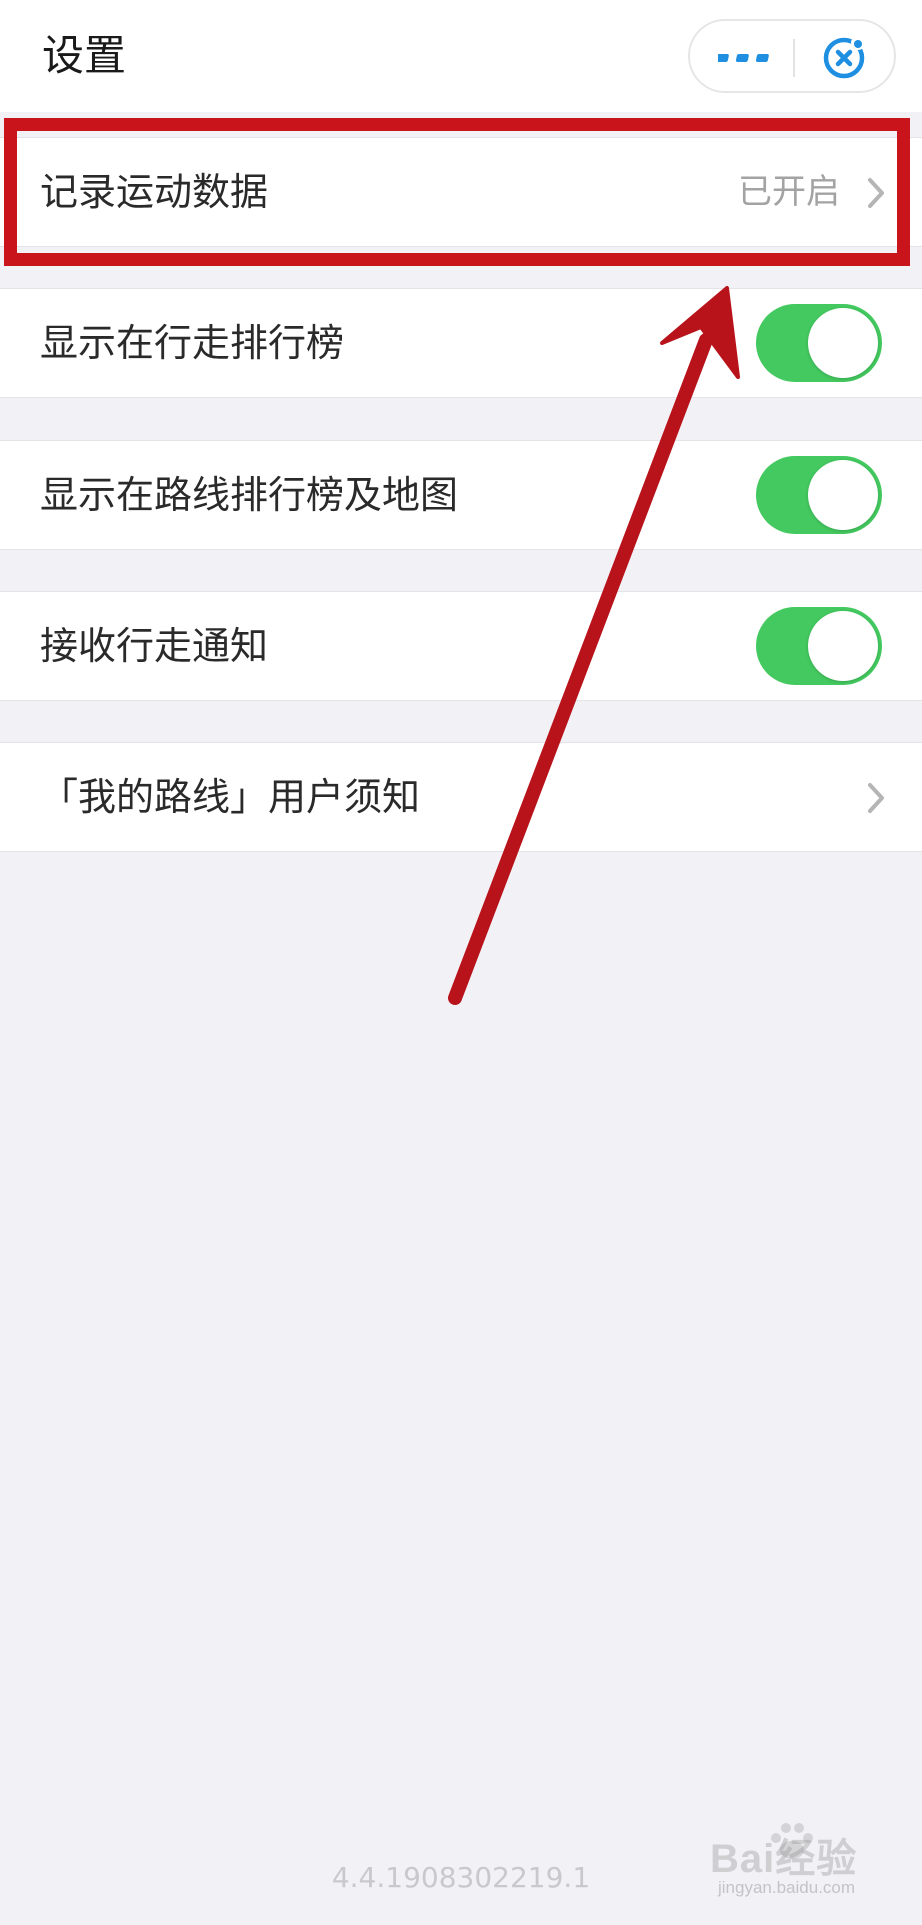  I want to click on show-in-route-ranking-map-row: 显示在路线排行榜及地图, so click(461, 495).